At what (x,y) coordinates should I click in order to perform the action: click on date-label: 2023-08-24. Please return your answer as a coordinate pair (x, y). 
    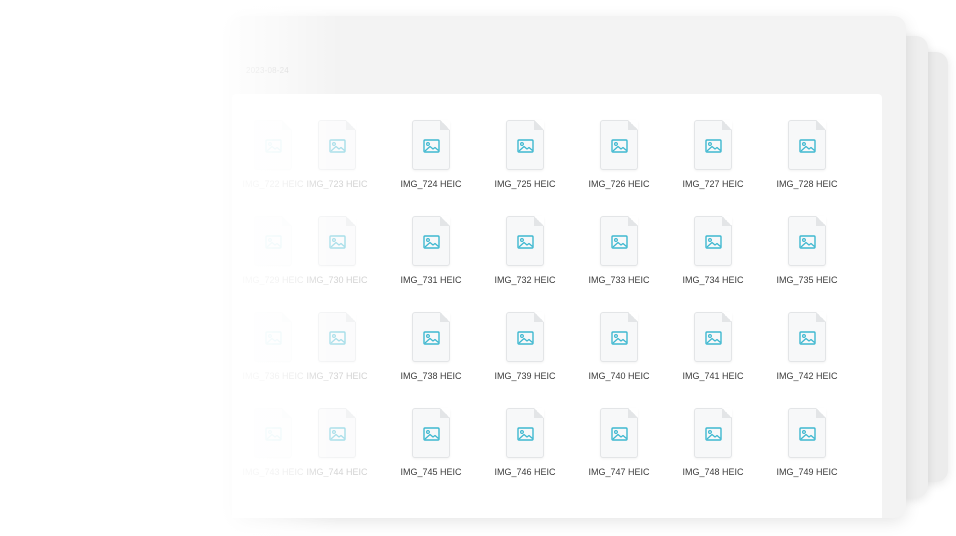
    Looking at the image, I should click on (267, 70).